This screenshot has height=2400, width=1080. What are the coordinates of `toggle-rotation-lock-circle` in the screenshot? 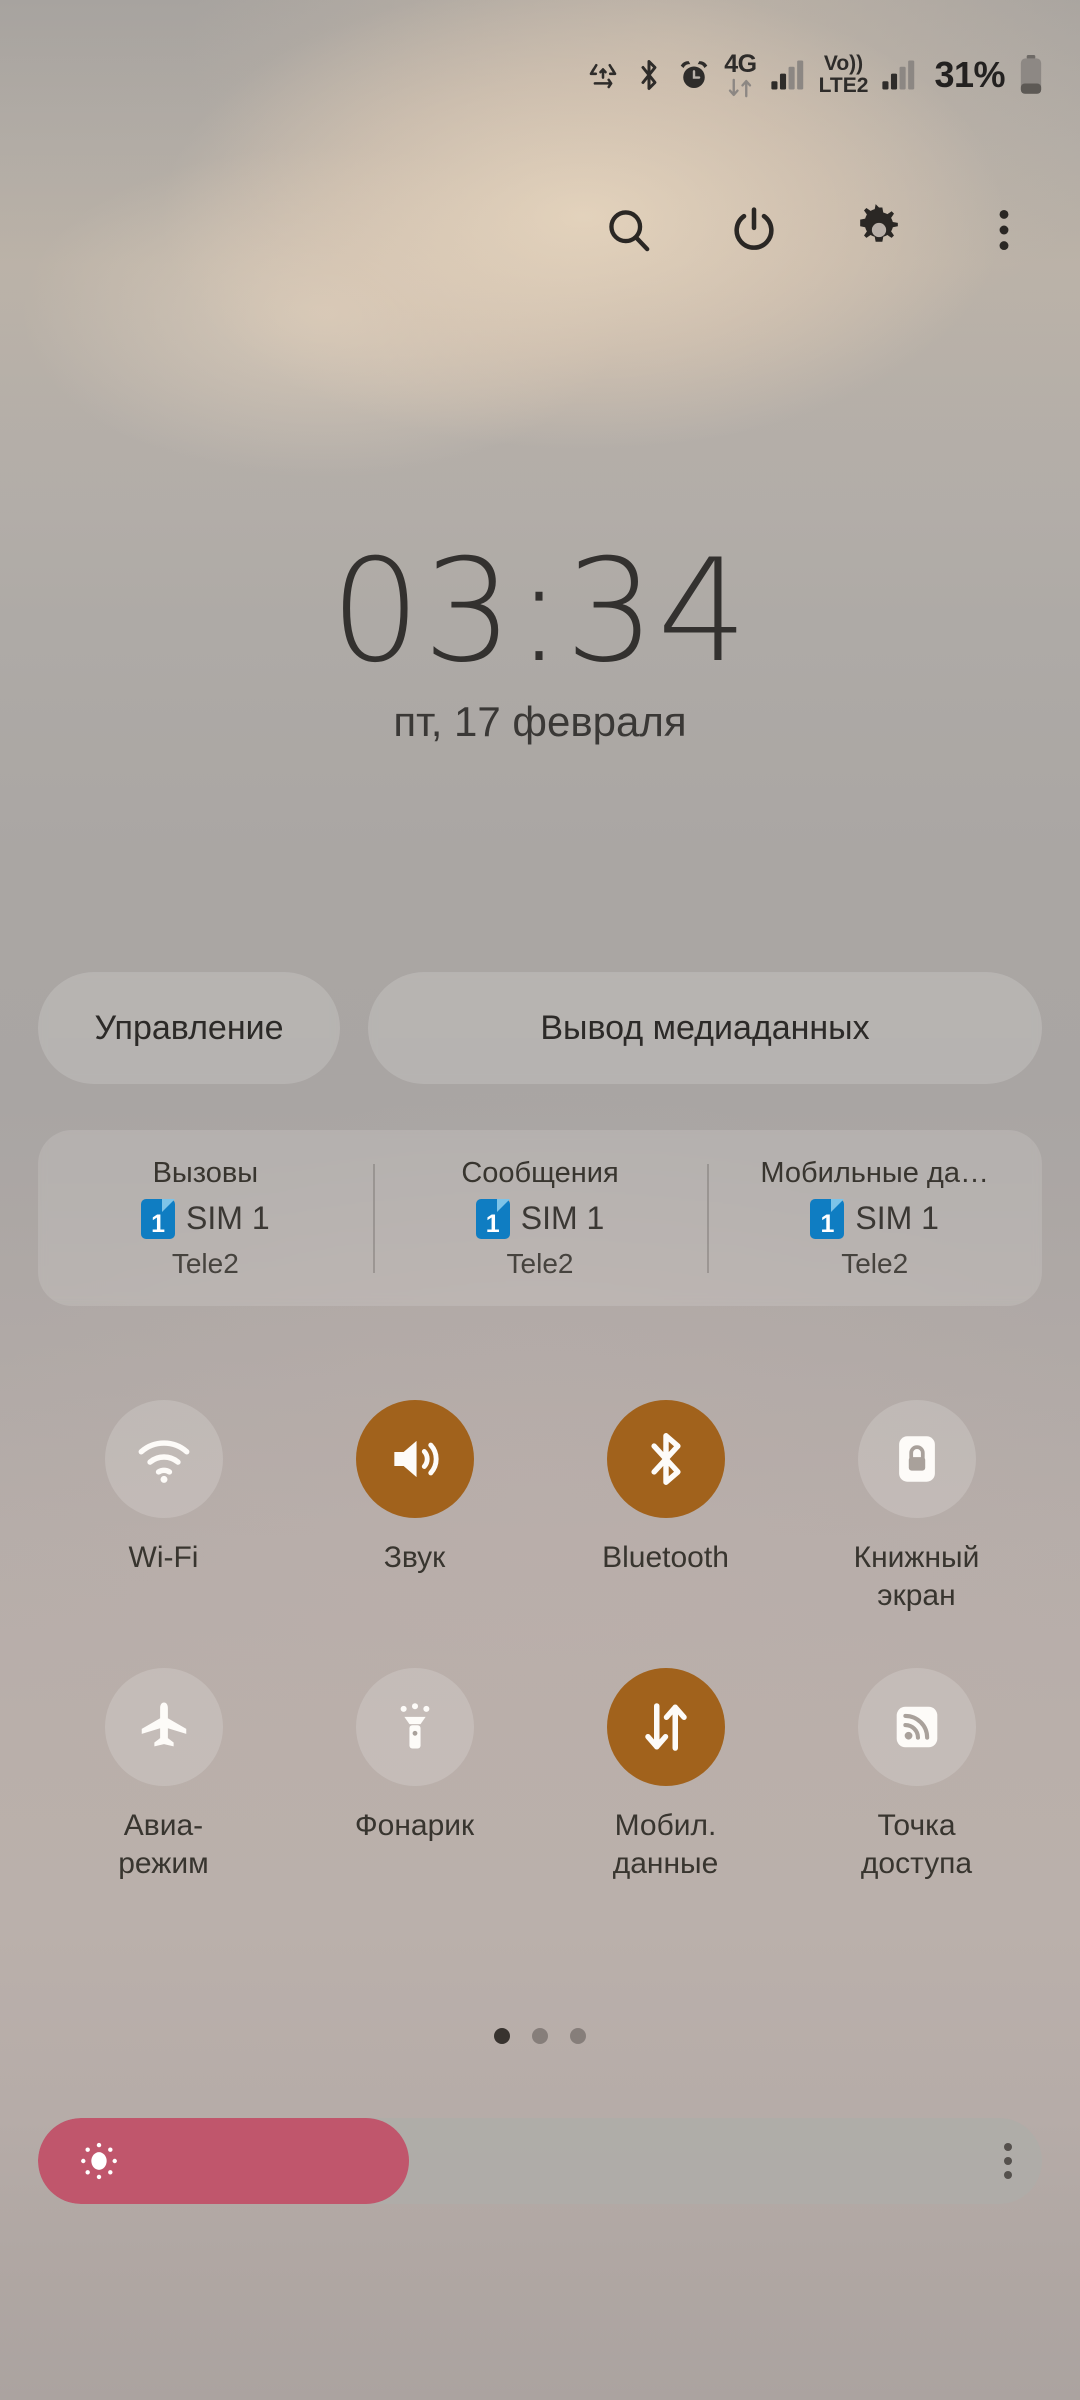 It's located at (916, 1459).